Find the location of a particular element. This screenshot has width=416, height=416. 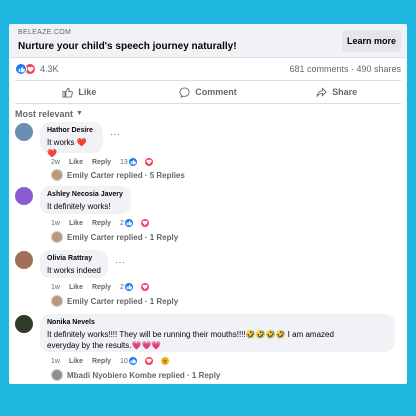

commenter-name: Nonika Nevels is located at coordinates (217, 322).